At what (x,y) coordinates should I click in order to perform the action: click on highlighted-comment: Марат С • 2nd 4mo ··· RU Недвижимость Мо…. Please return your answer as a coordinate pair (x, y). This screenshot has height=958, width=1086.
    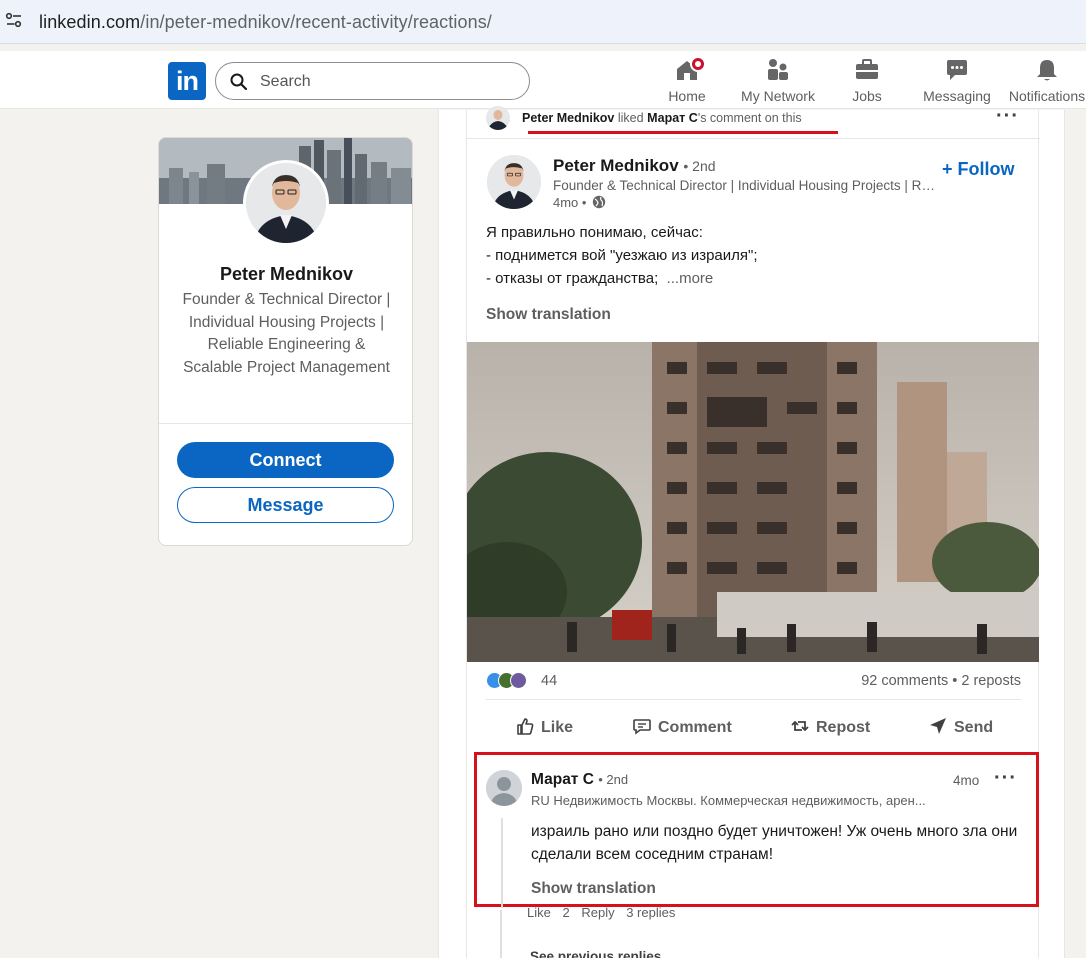
    Looking at the image, I should click on (756, 830).